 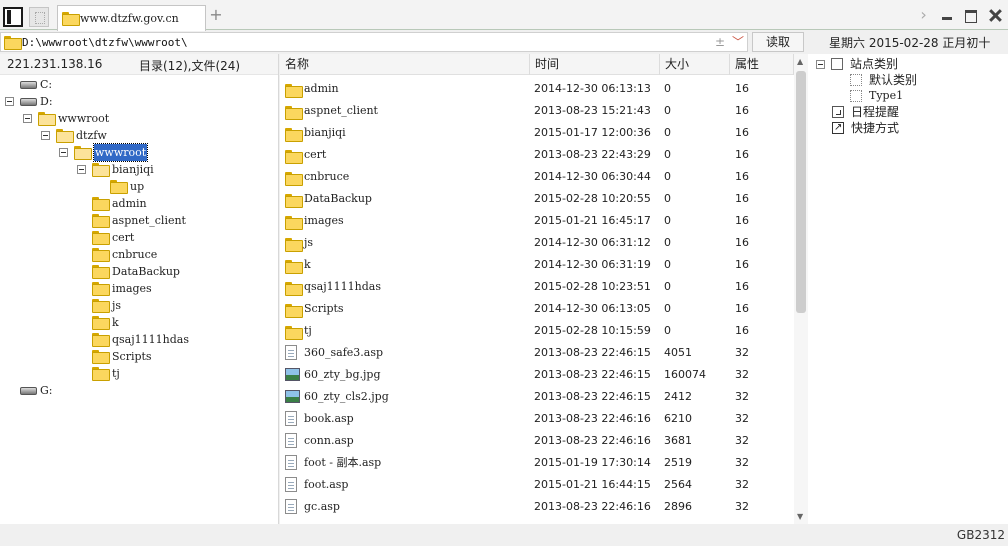 What do you see at coordinates (139, 288) in the screenshot?
I see `tree-node: images` at bounding box center [139, 288].